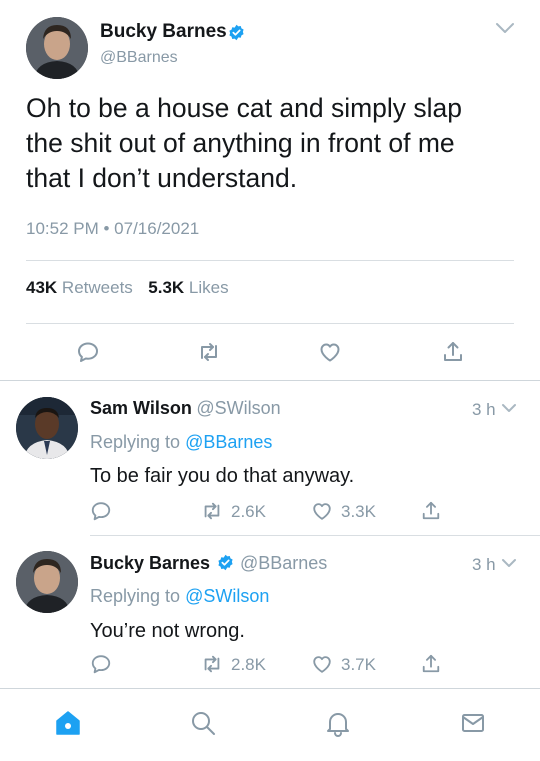 The height and width of the screenshot is (761, 540). Describe the element at coordinates (41, 287) in the screenshot. I see `retweets-count: 43K` at that location.